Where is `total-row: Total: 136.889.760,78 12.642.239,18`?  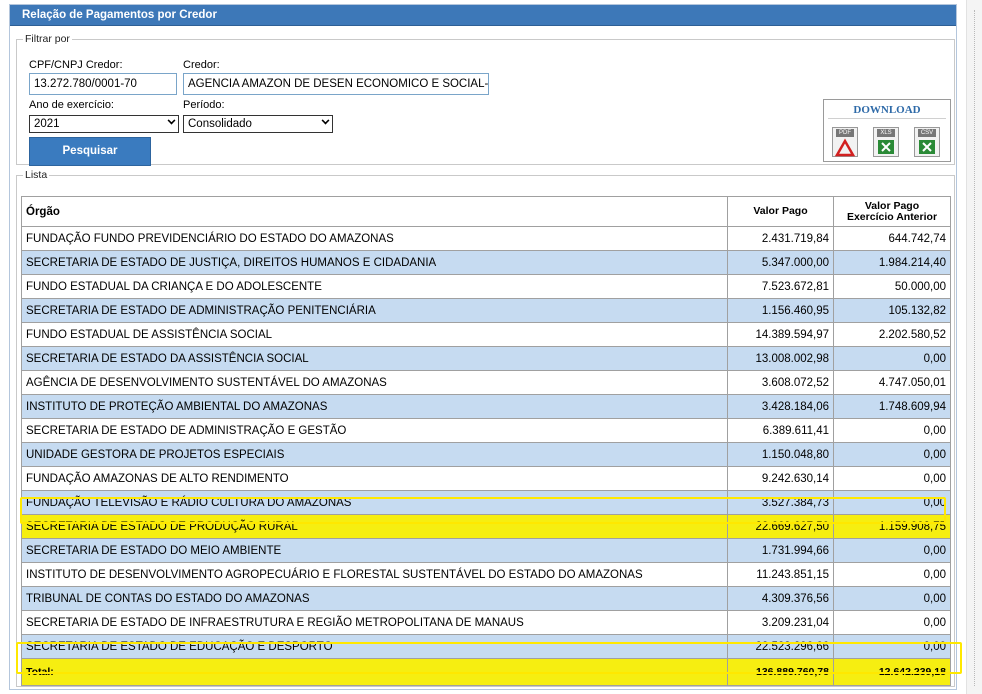 total-row: Total: 136.889.760,78 12.642.239,18 is located at coordinates (486, 672).